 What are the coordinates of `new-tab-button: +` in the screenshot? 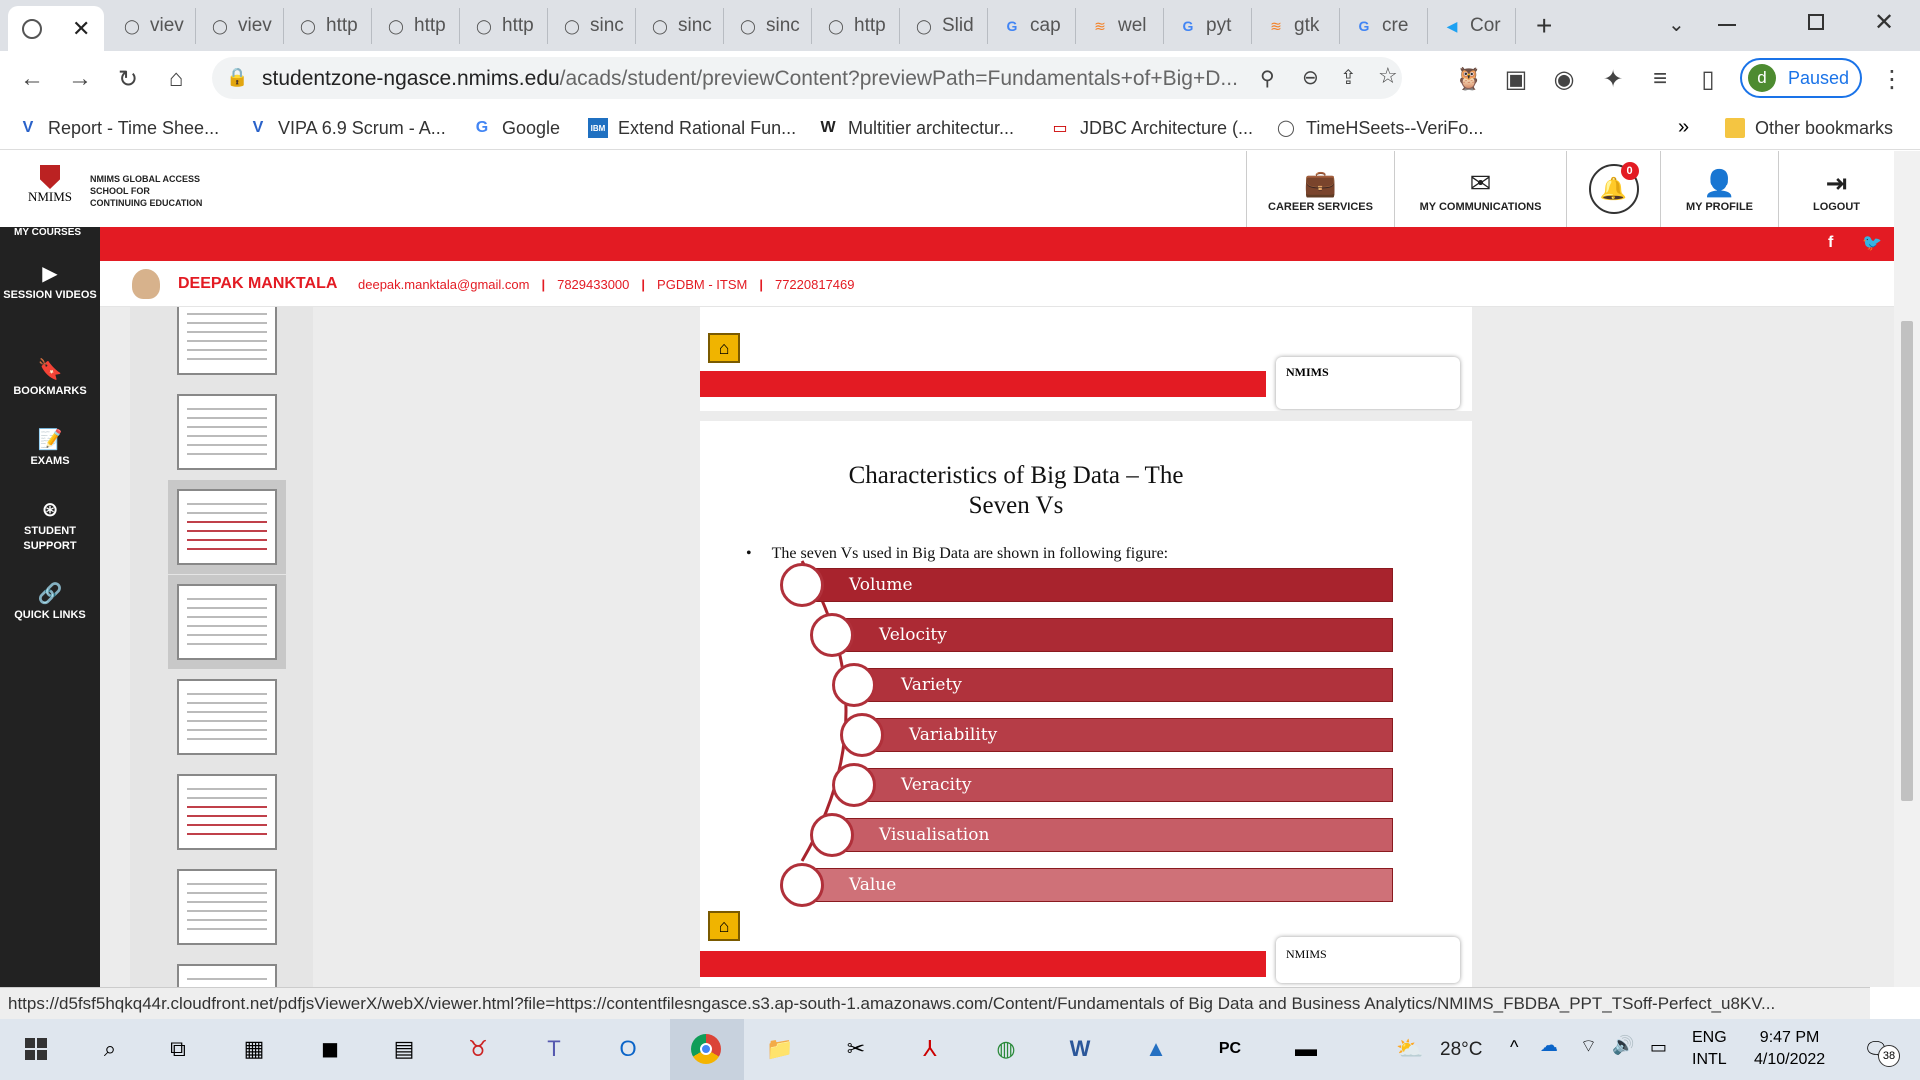 It's located at (1544, 26).